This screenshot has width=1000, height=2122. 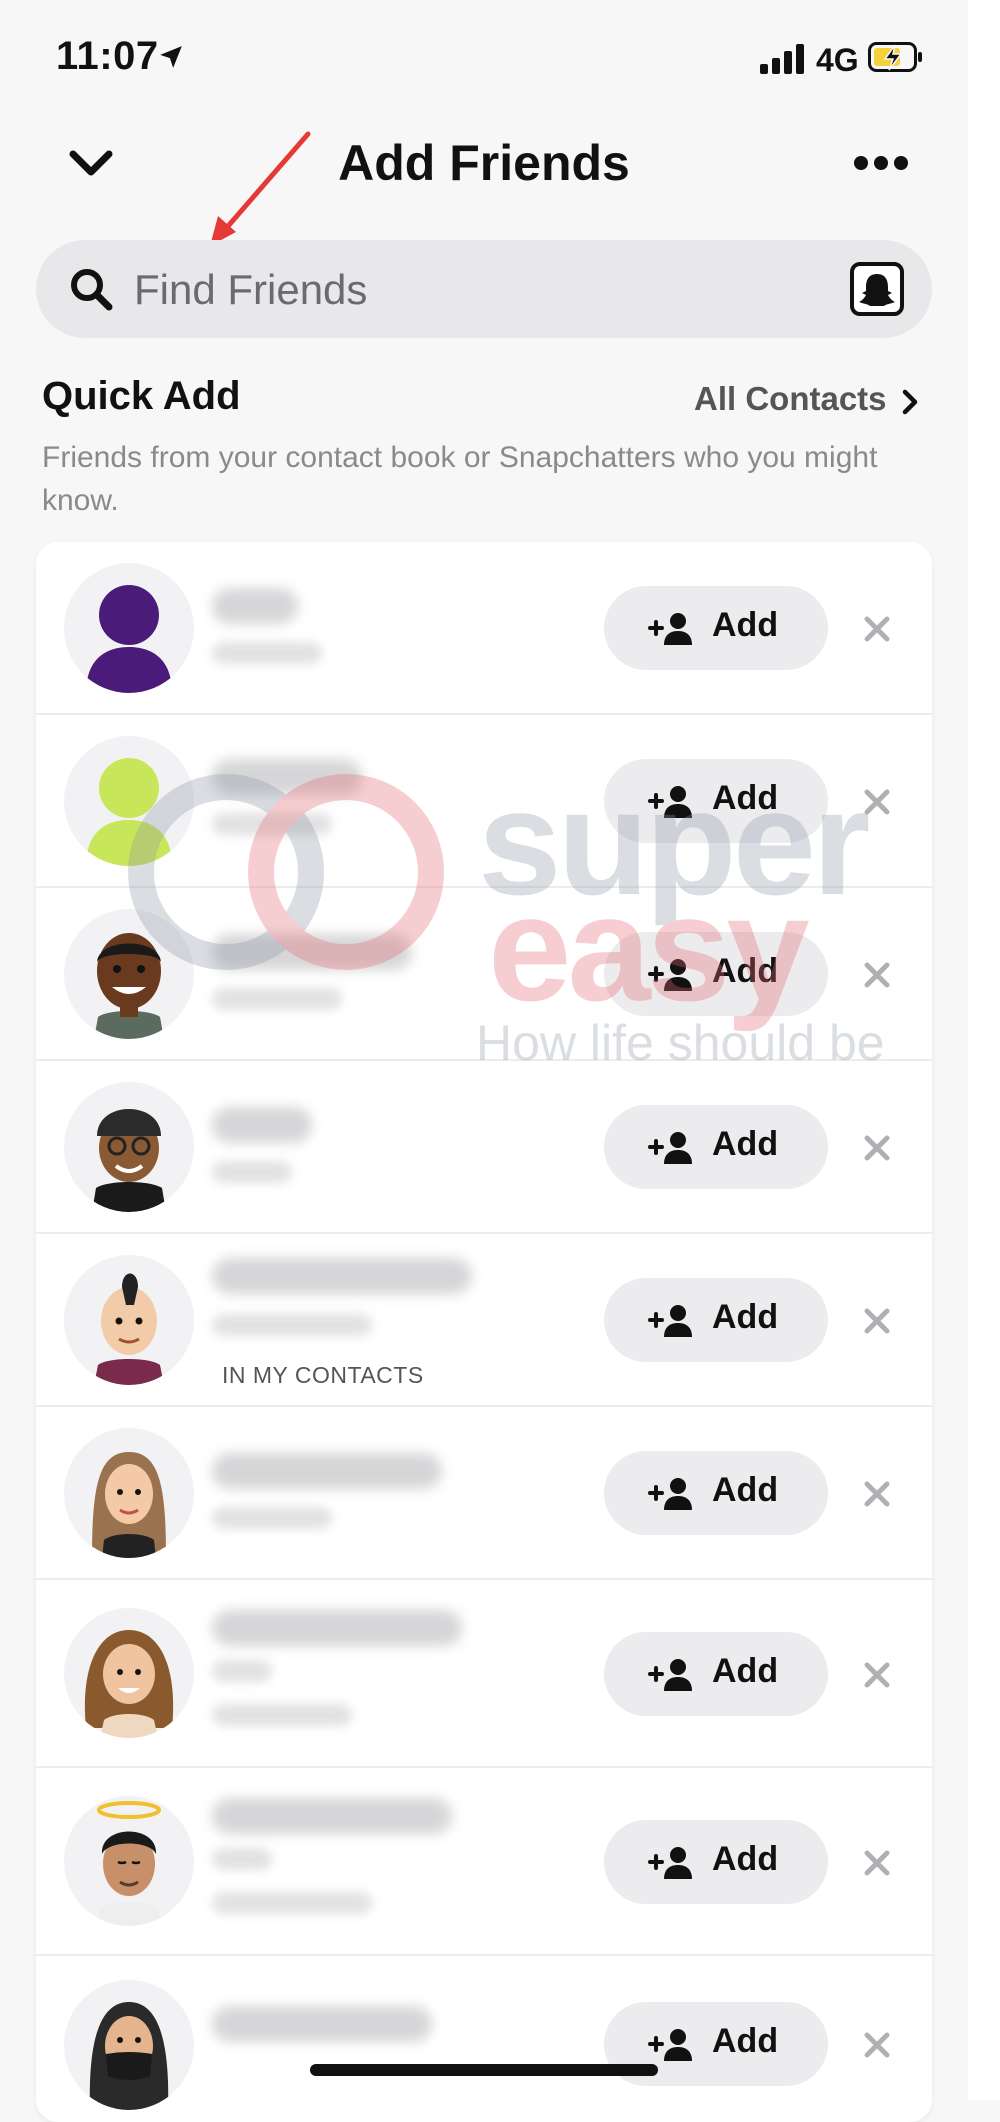 I want to click on top-bar: Add Friends, so click(x=484, y=165).